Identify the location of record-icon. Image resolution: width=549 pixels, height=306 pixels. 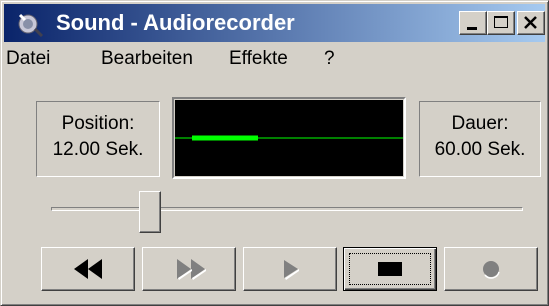
(491, 270).